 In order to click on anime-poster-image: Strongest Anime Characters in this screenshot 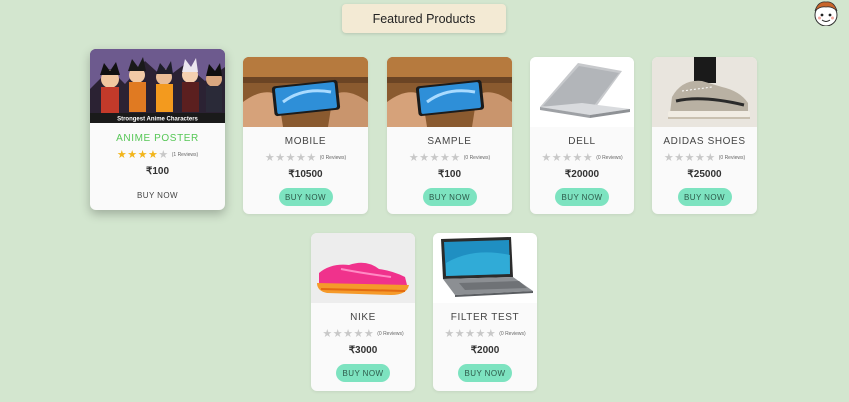, I will do `click(157, 86)`.